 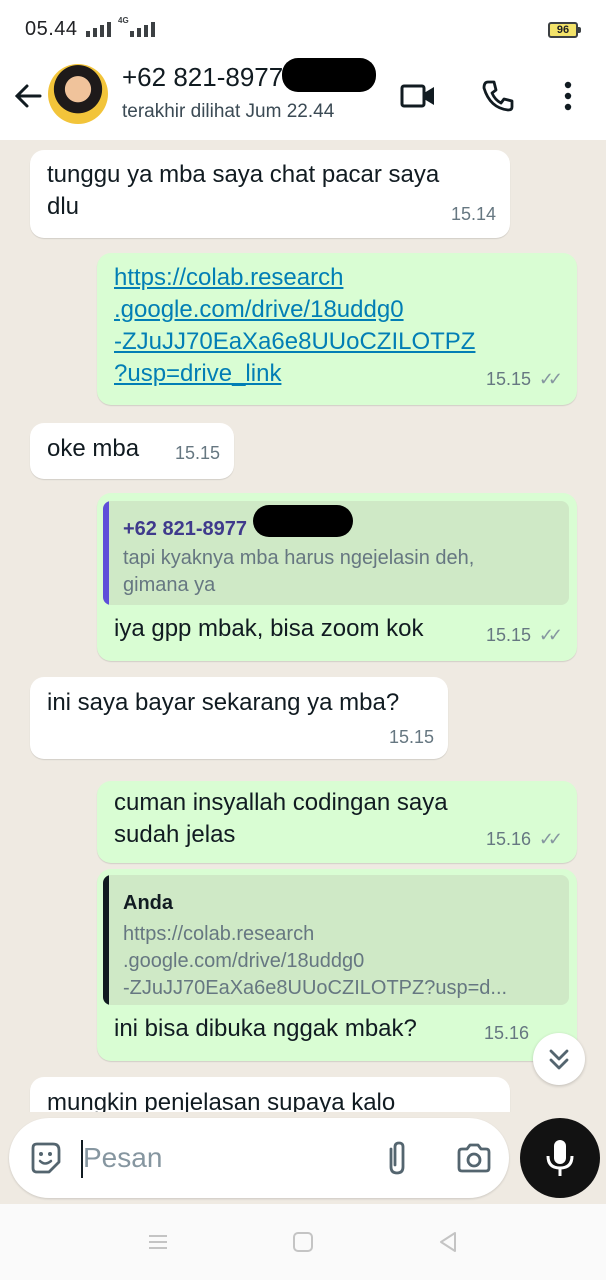 What do you see at coordinates (158, 1242) in the screenshot?
I see `recents-menu-icon` at bounding box center [158, 1242].